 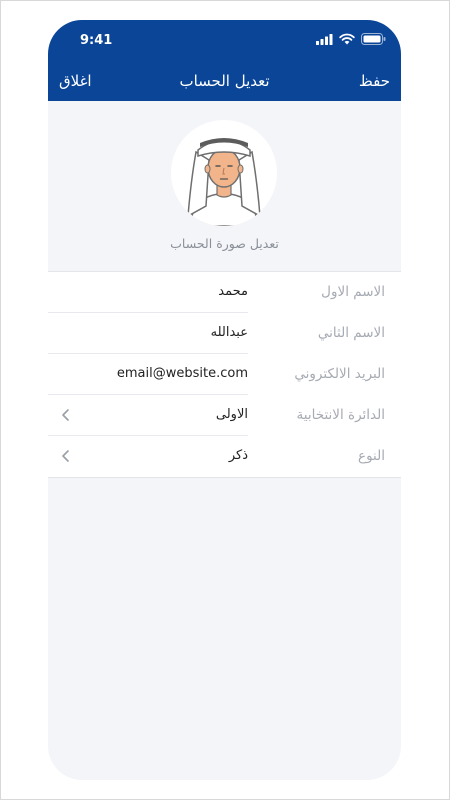 I want to click on page-title: تعديل الحساب, so click(x=224, y=81).